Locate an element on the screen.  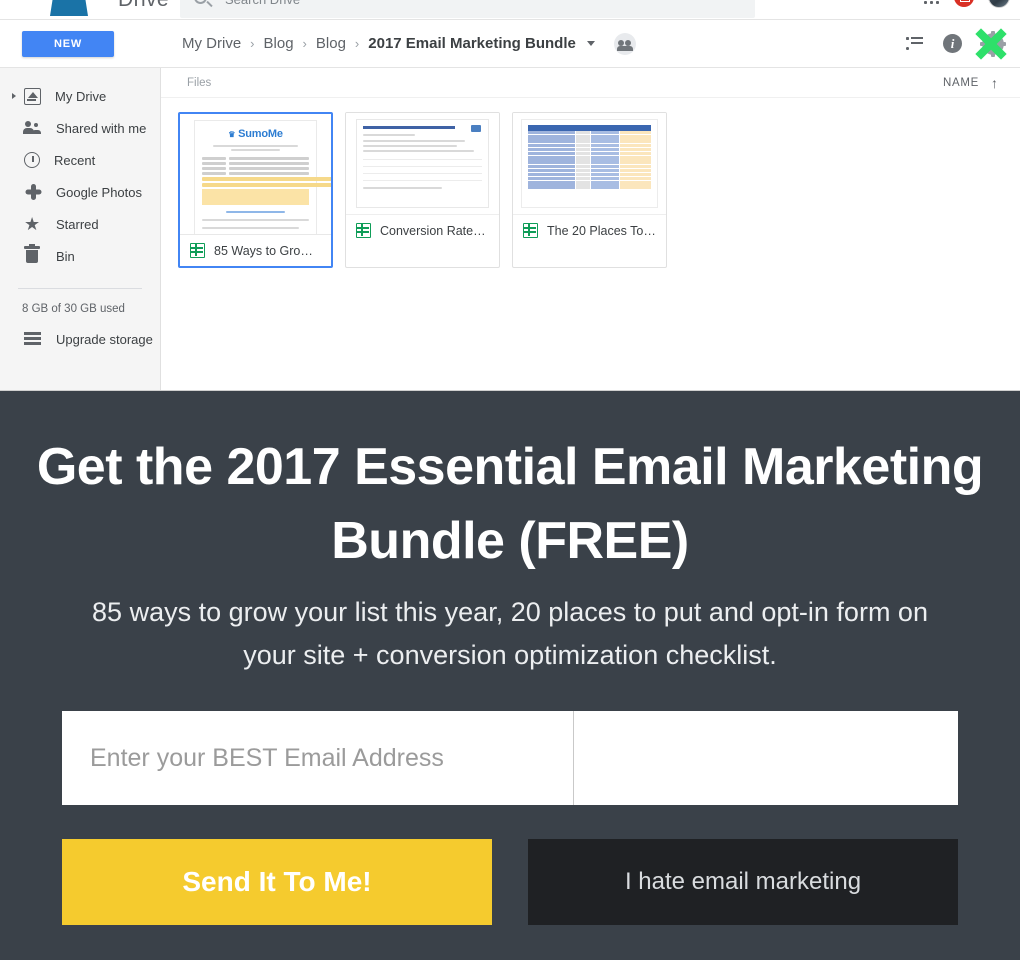
thumbnail-brand-text: ♛ SumoMe is located at coordinates (255, 134).